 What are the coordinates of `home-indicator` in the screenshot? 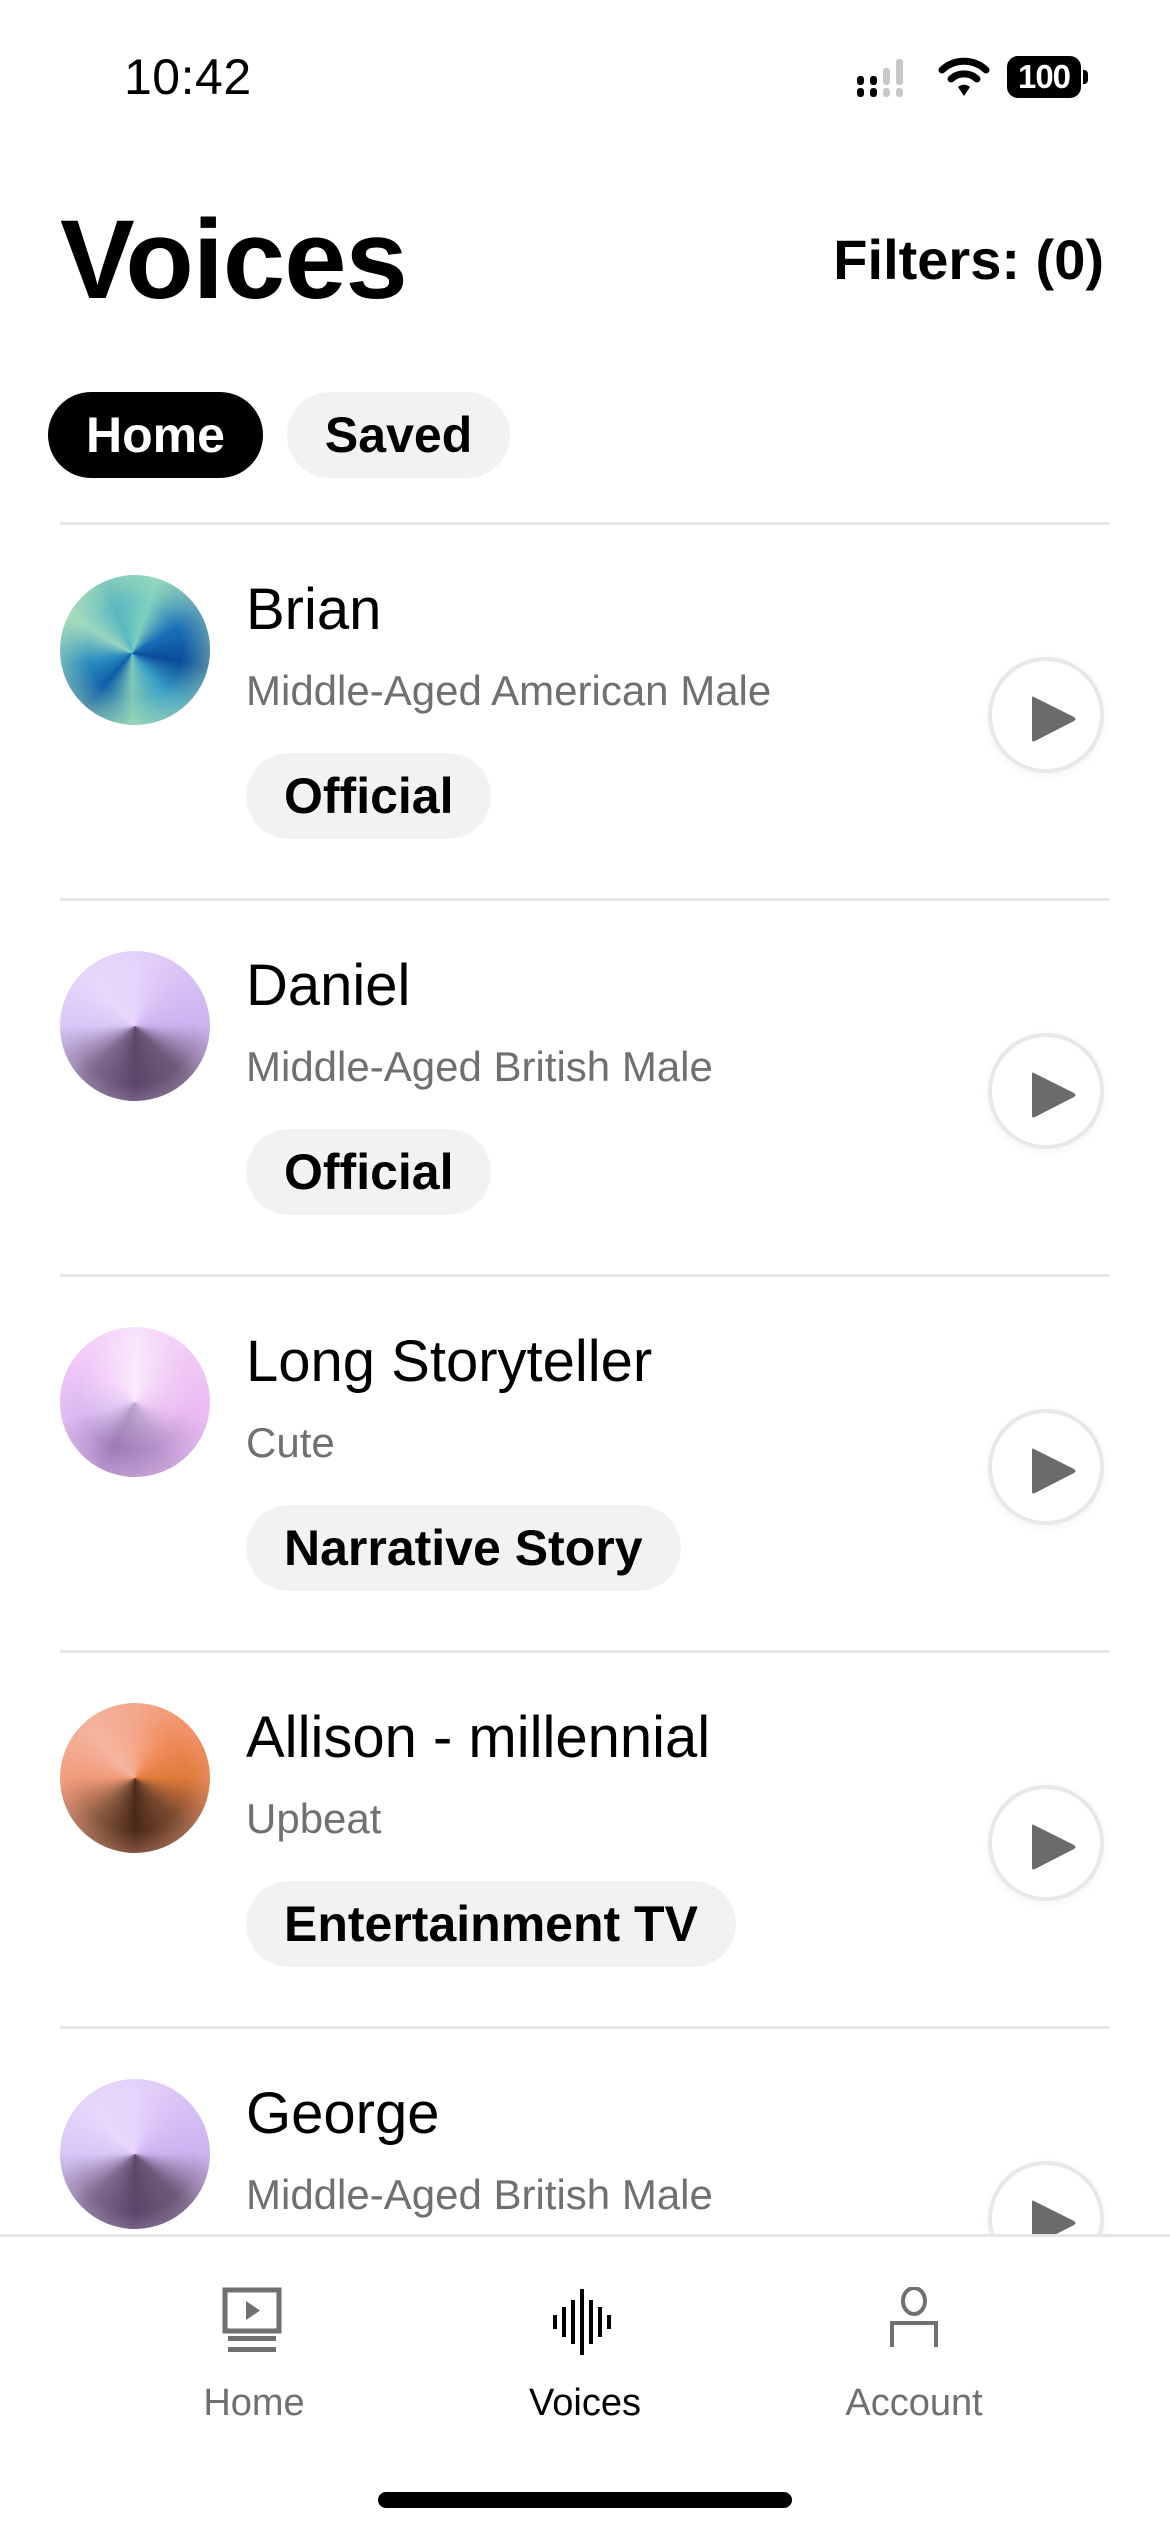 It's located at (585, 2500).